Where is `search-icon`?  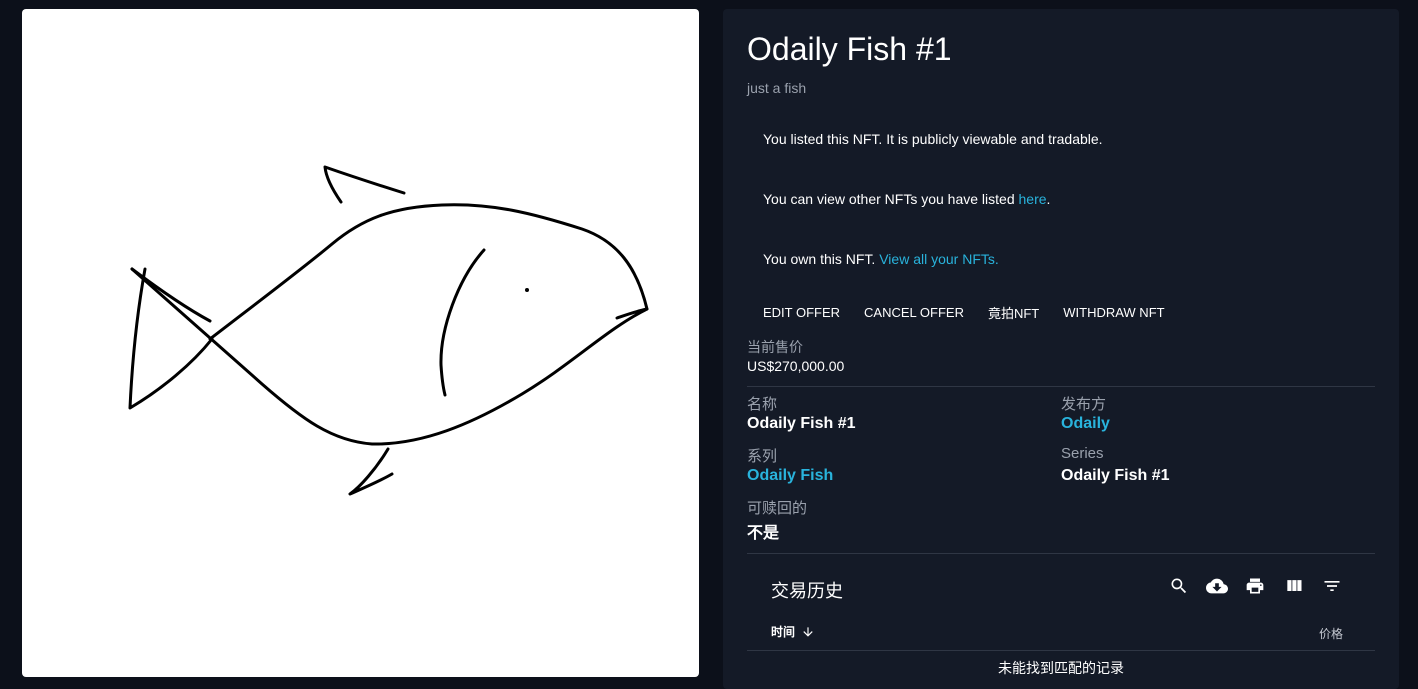 search-icon is located at coordinates (1179, 586).